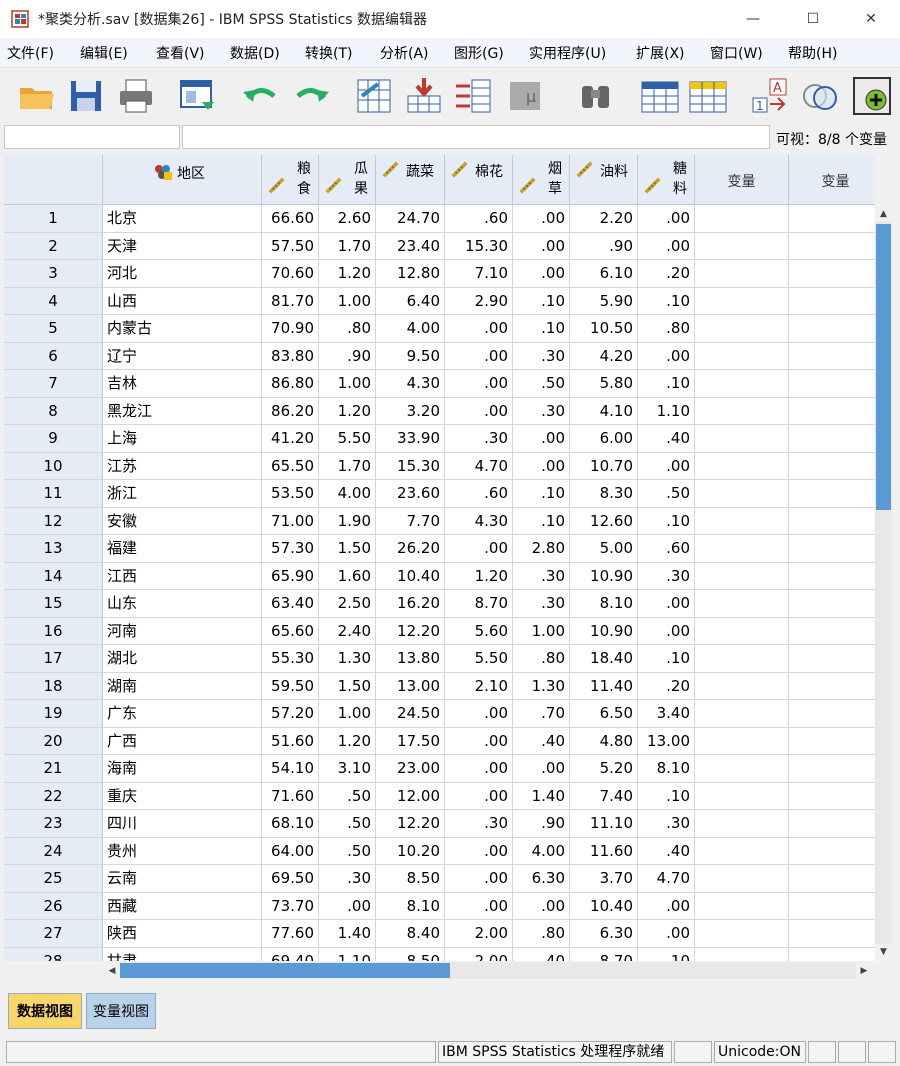 The height and width of the screenshot is (1066, 900). Describe the element at coordinates (182, 796) in the screenshot. I see `cell-region: 重庆` at that location.